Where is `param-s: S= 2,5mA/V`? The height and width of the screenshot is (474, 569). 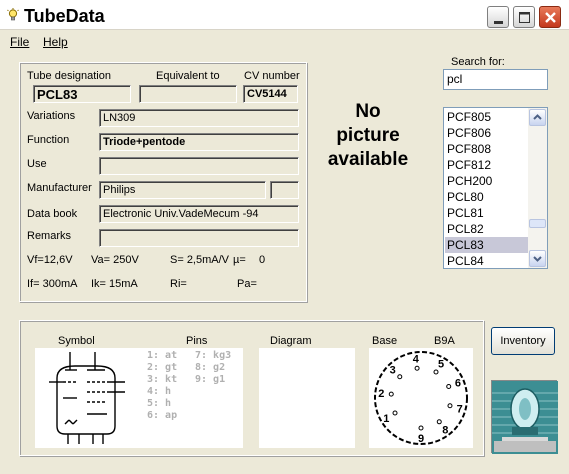 param-s: S= 2,5mA/V is located at coordinates (200, 260).